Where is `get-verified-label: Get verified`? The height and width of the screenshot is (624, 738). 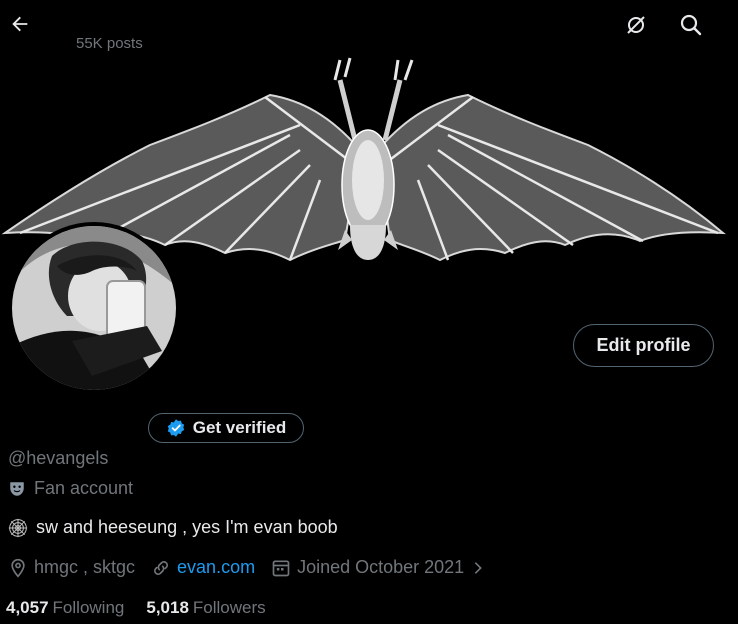
get-verified-label: Get verified is located at coordinates (239, 427).